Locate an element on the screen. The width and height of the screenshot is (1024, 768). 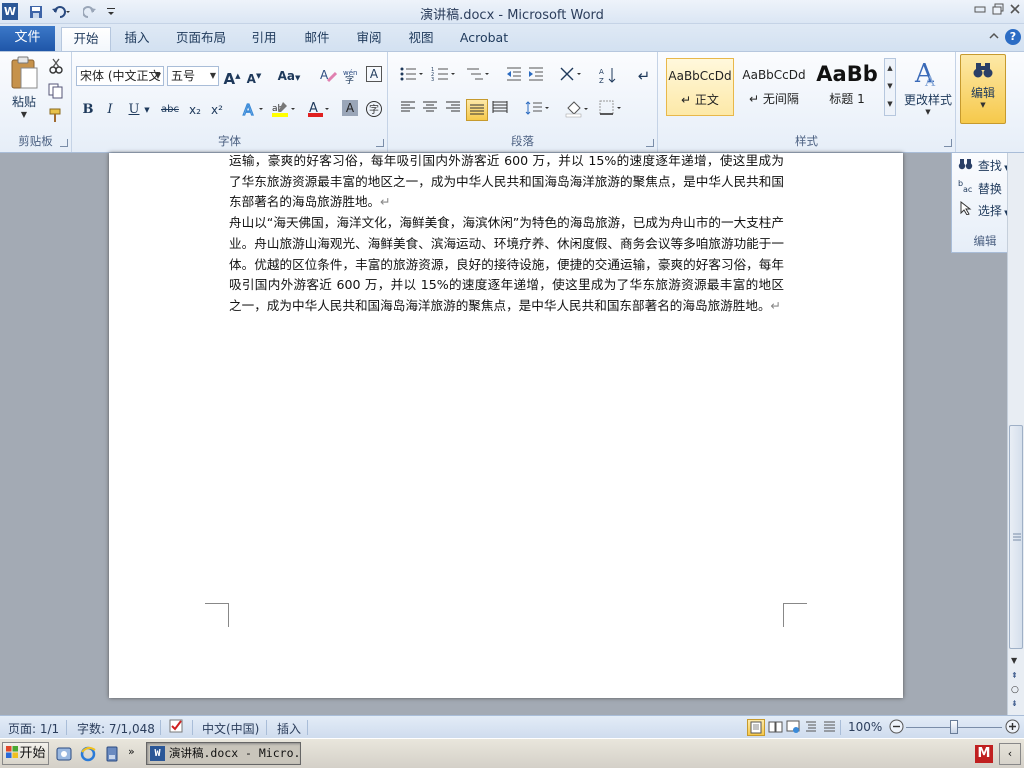
web-layout-icon is located at coordinates (794, 728).